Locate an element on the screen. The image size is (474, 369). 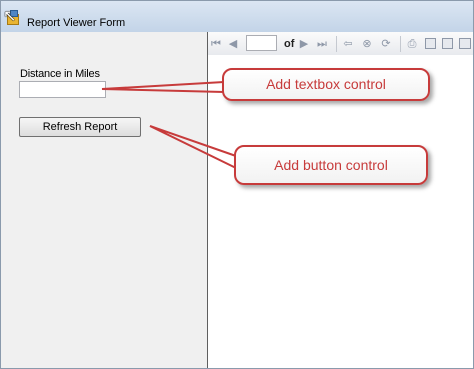
textbox-callout-pointer is located at coordinates (163, 87).